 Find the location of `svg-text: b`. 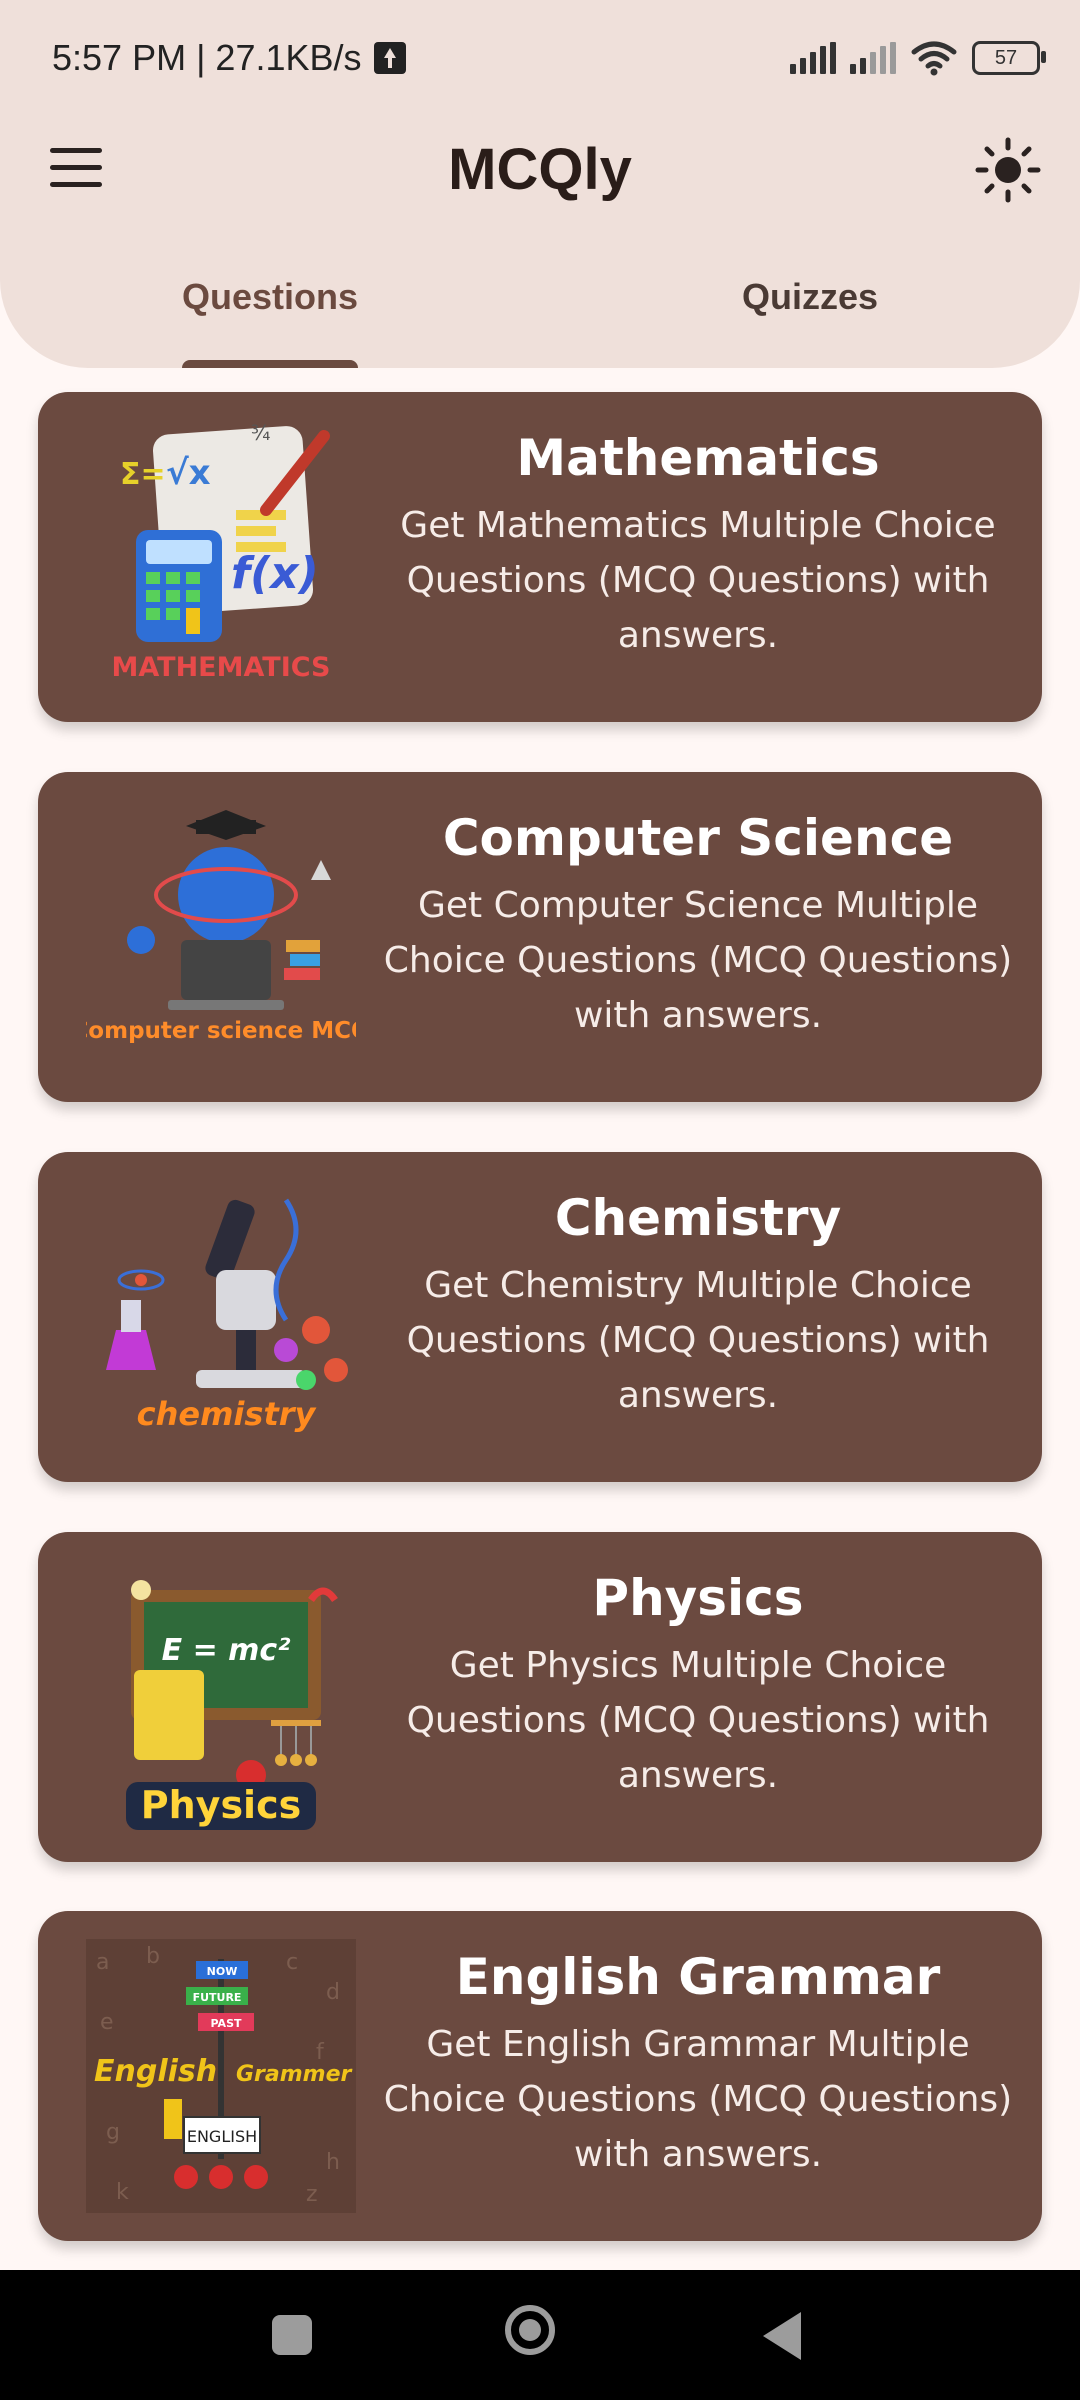

svg-text: b is located at coordinates (153, 1956).